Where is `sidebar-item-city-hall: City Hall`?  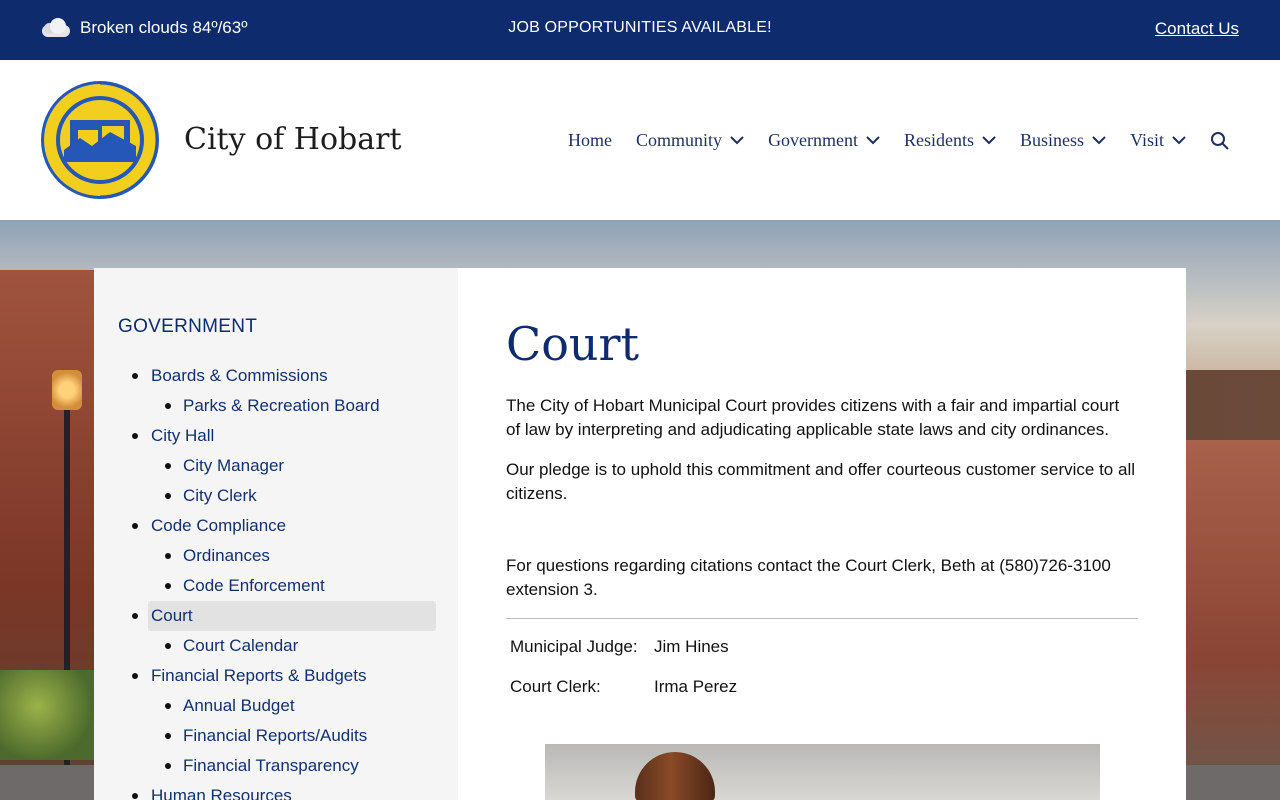 sidebar-item-city-hall: City Hall is located at coordinates (277, 436).